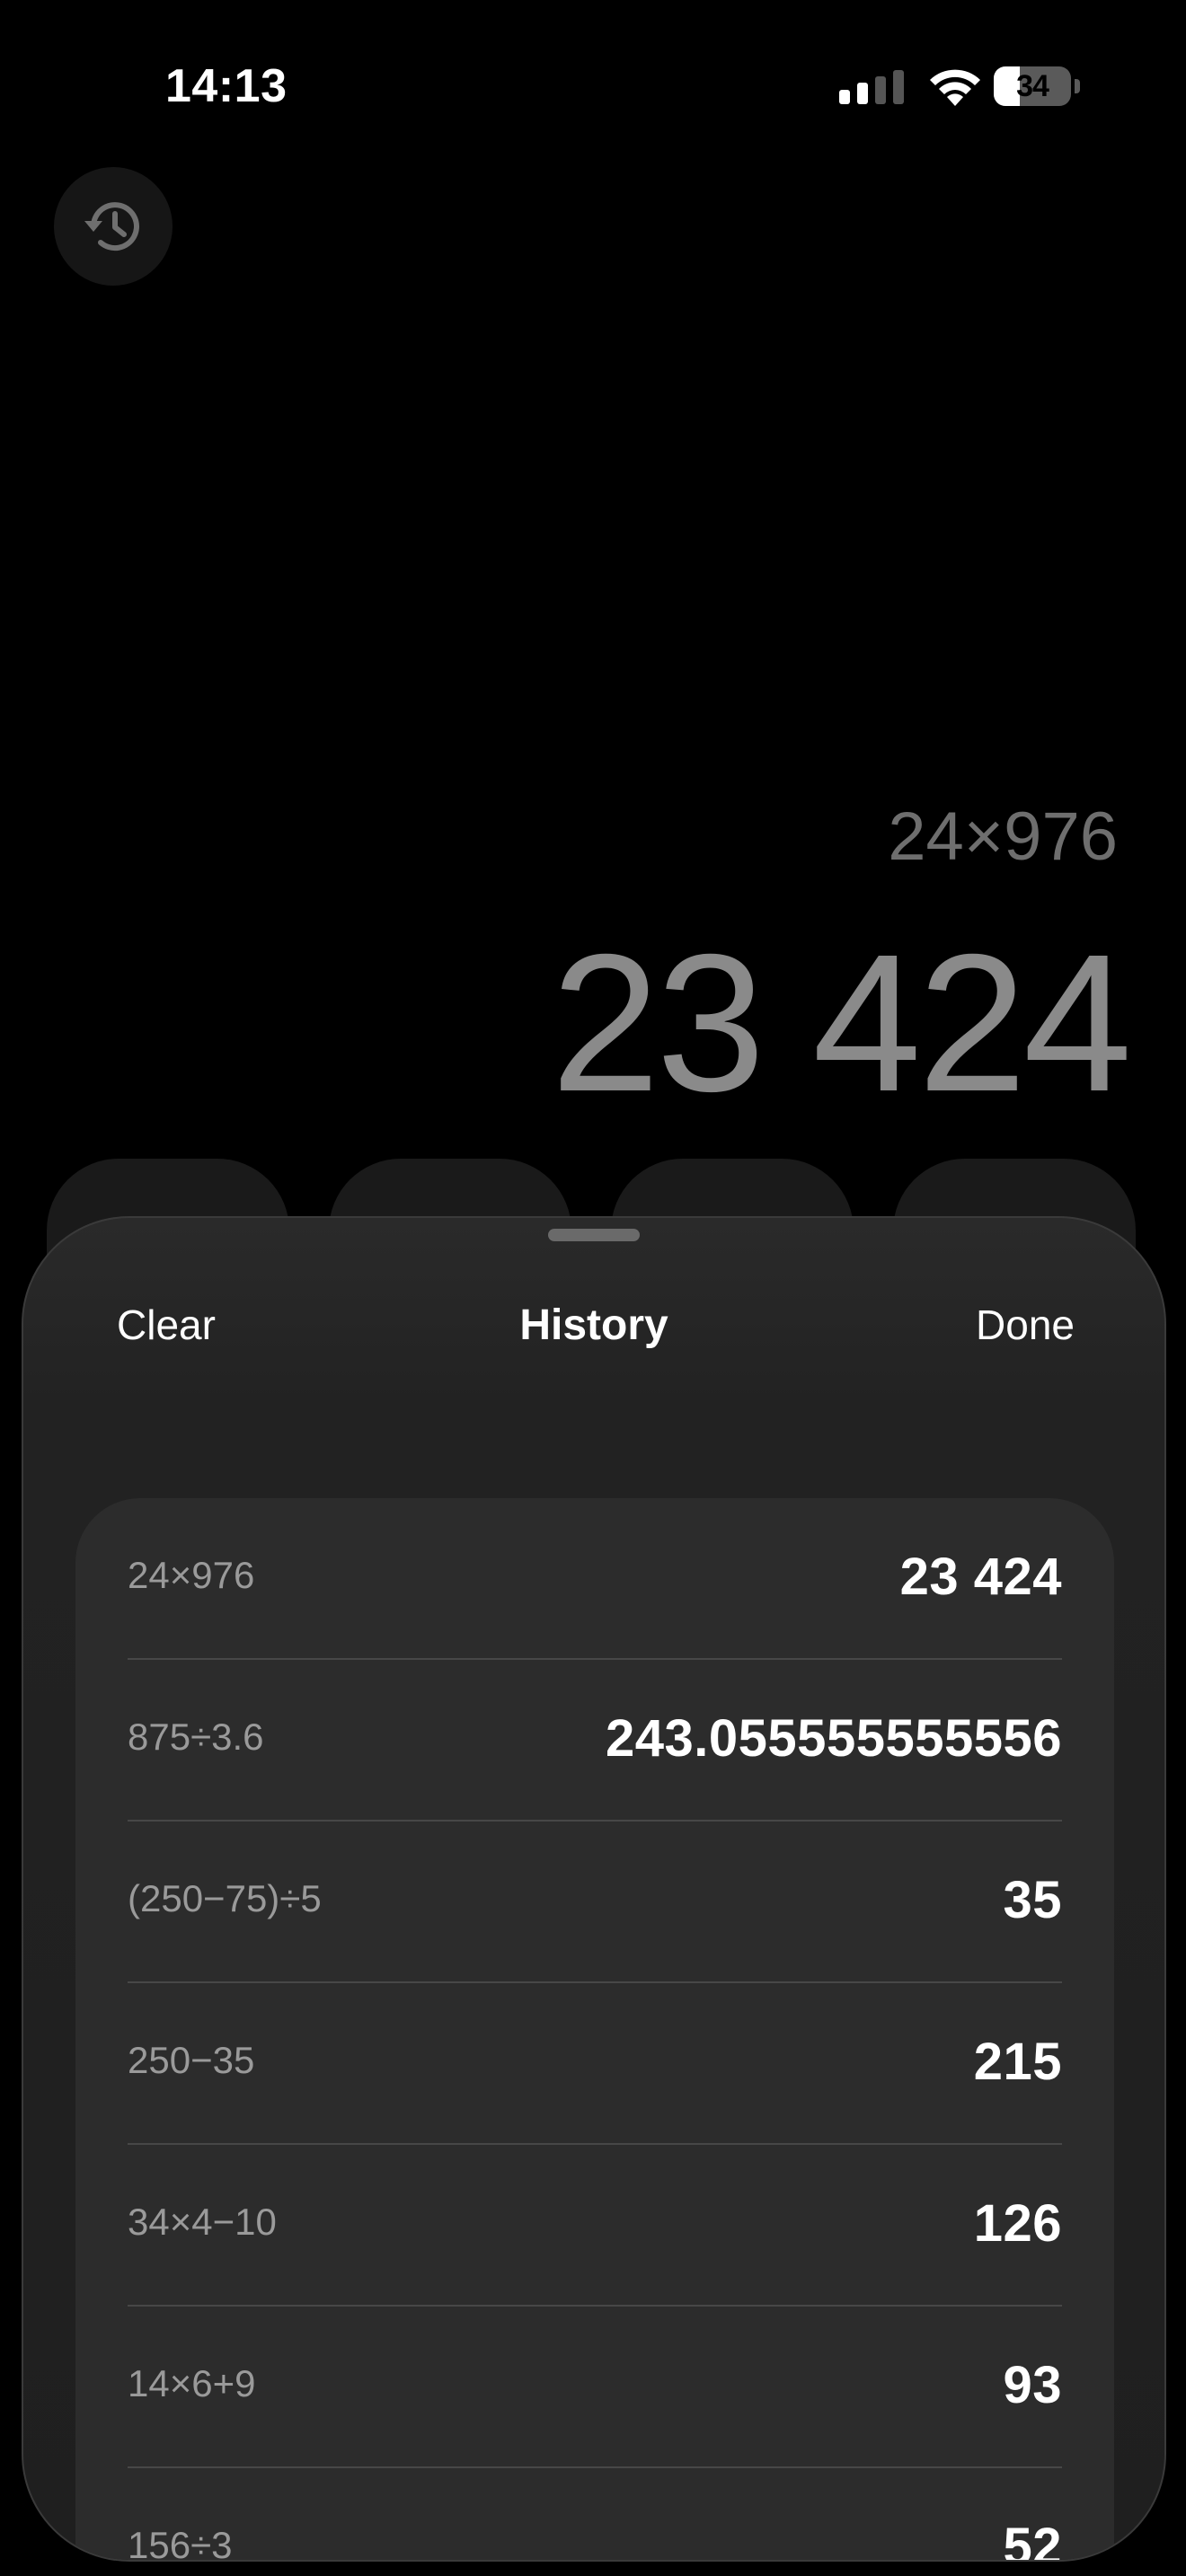 The width and height of the screenshot is (1186, 2576). What do you see at coordinates (955, 87) in the screenshot?
I see `wifi-icon` at bounding box center [955, 87].